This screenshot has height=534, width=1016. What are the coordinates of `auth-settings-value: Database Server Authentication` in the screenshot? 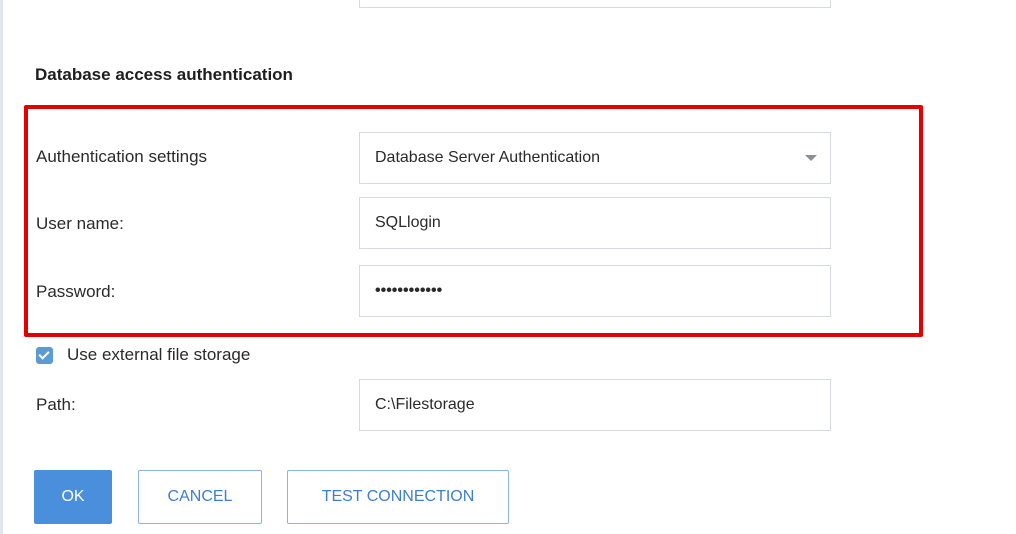 It's located at (488, 157).